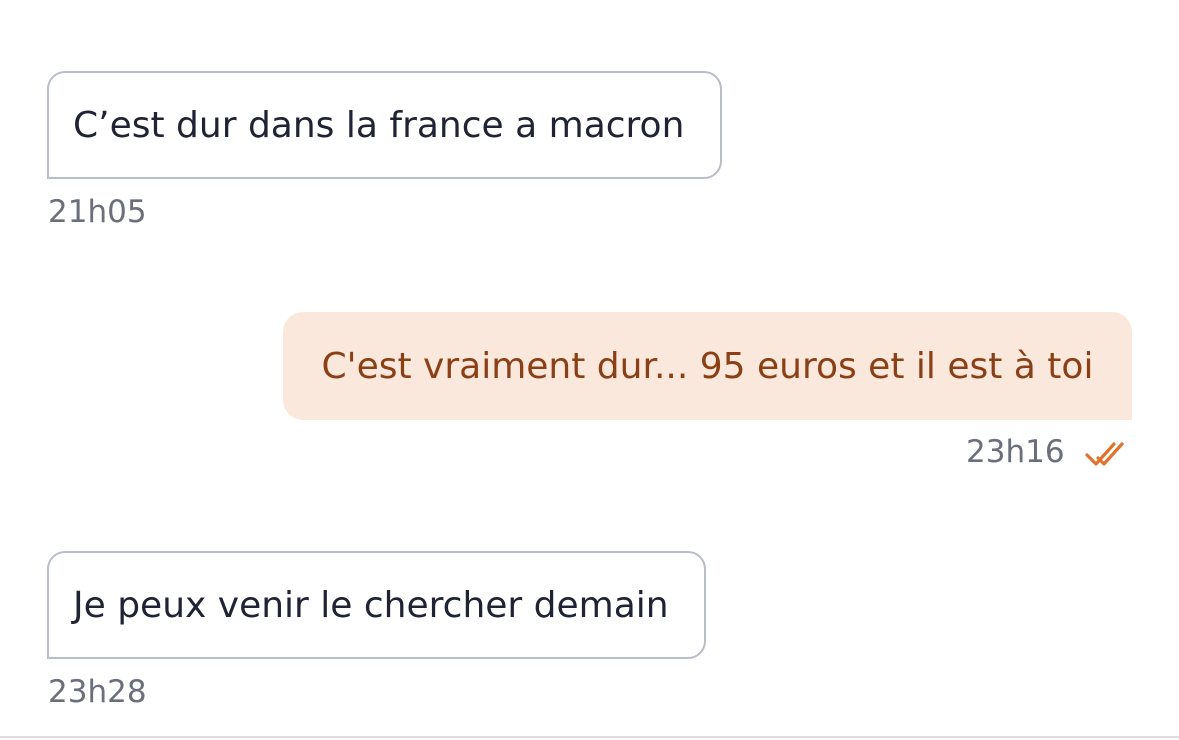  Describe the element at coordinates (97, 212) in the screenshot. I see `message-timestamp: 21h05` at that location.